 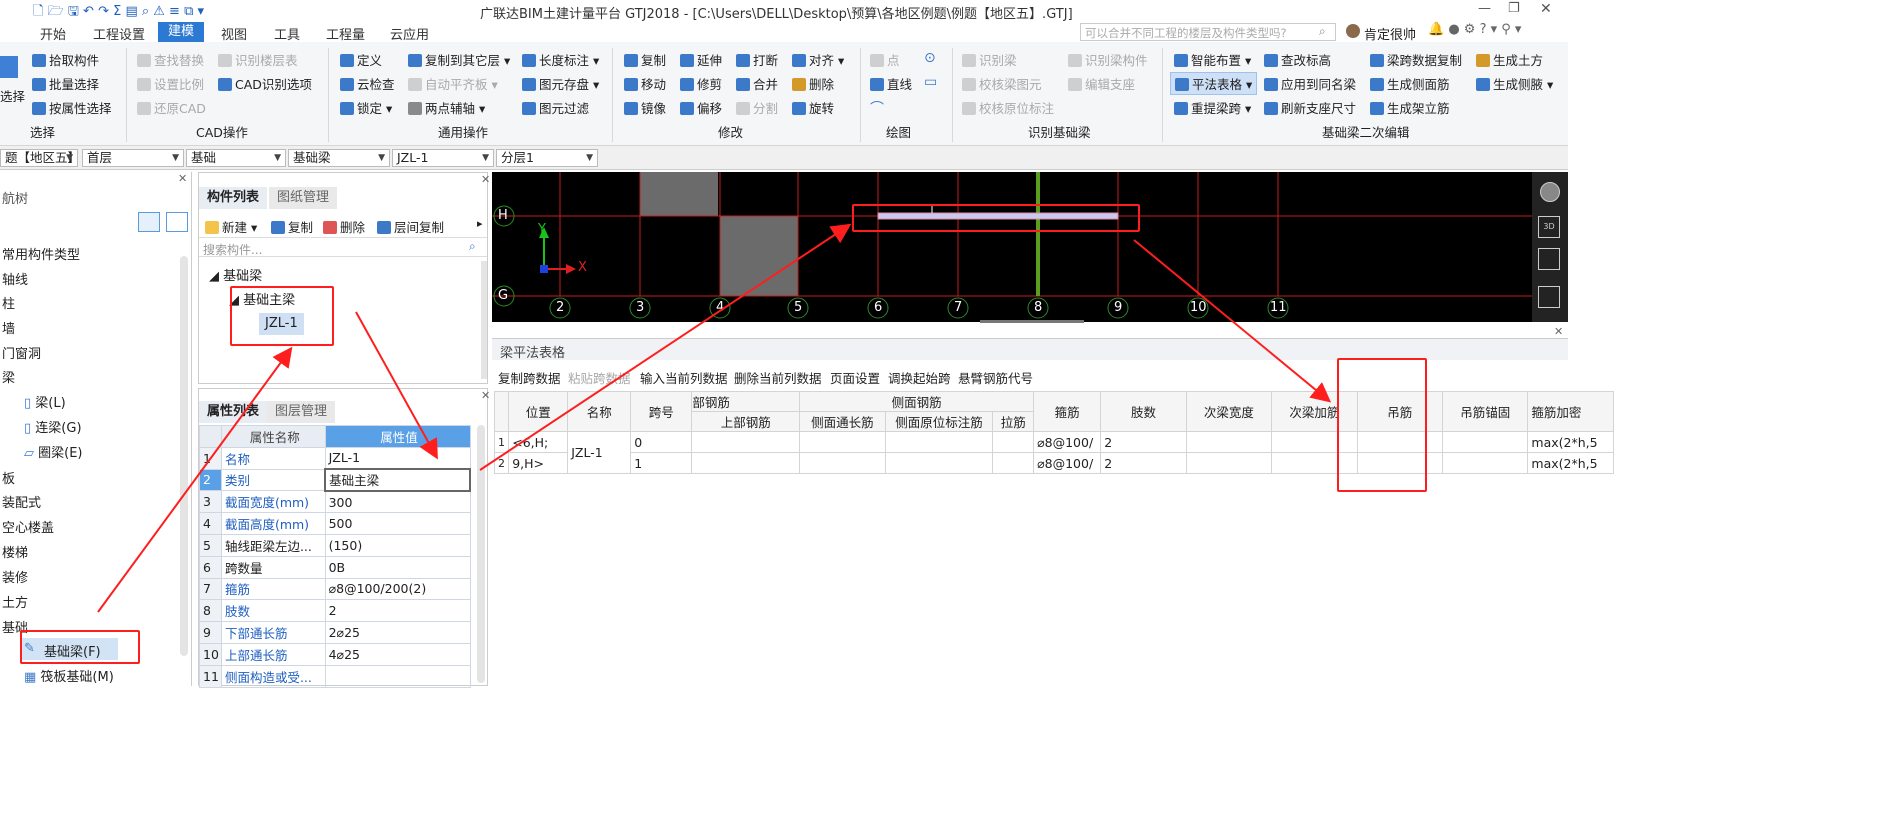 What do you see at coordinates (1032, 321) in the screenshot?
I see `canvas-scroll-handle` at bounding box center [1032, 321].